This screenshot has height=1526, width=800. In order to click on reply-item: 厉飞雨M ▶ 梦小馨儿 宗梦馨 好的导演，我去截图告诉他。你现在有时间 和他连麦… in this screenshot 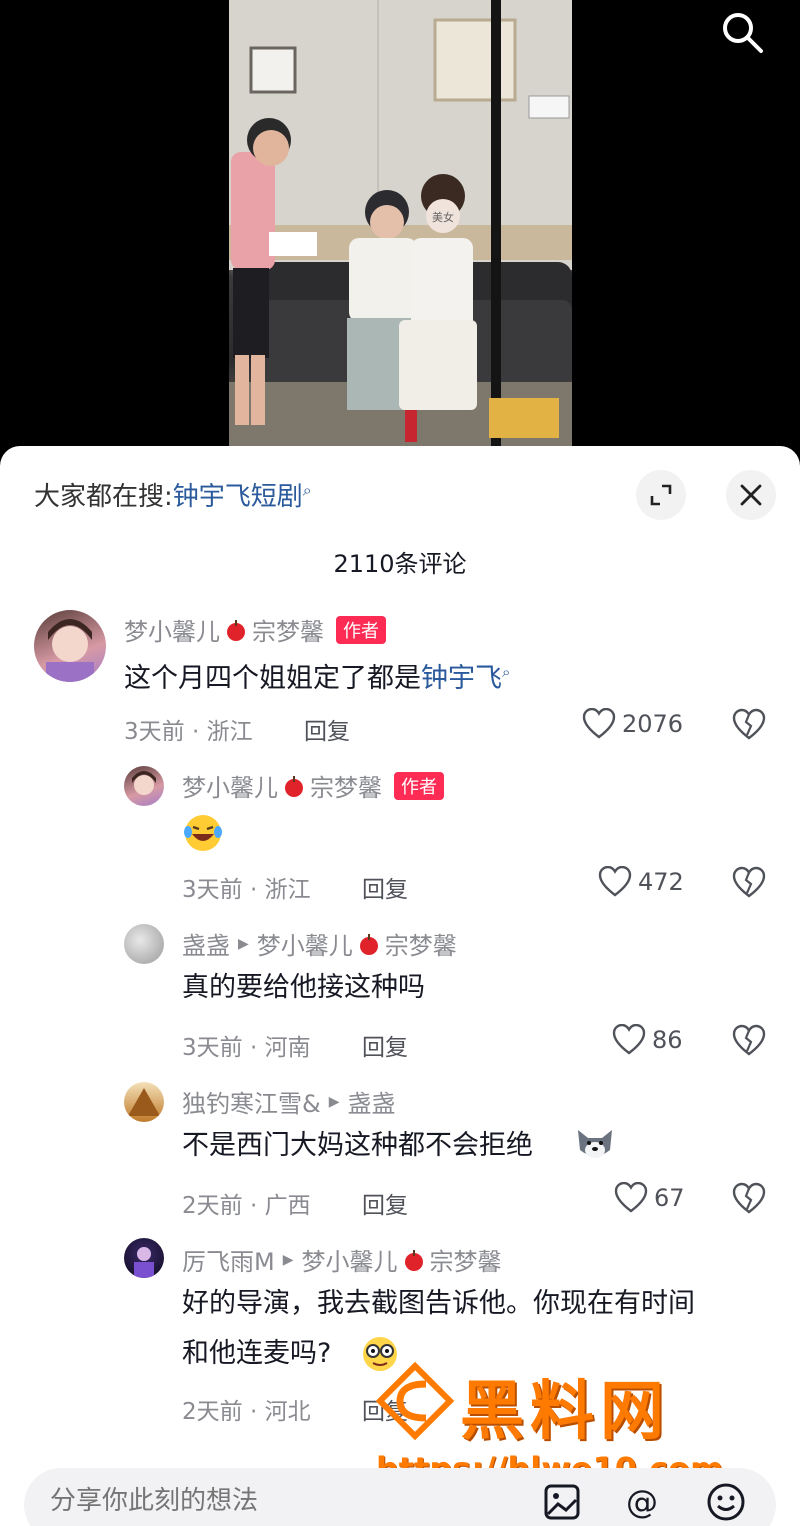, I will do `click(400, 1338)`.